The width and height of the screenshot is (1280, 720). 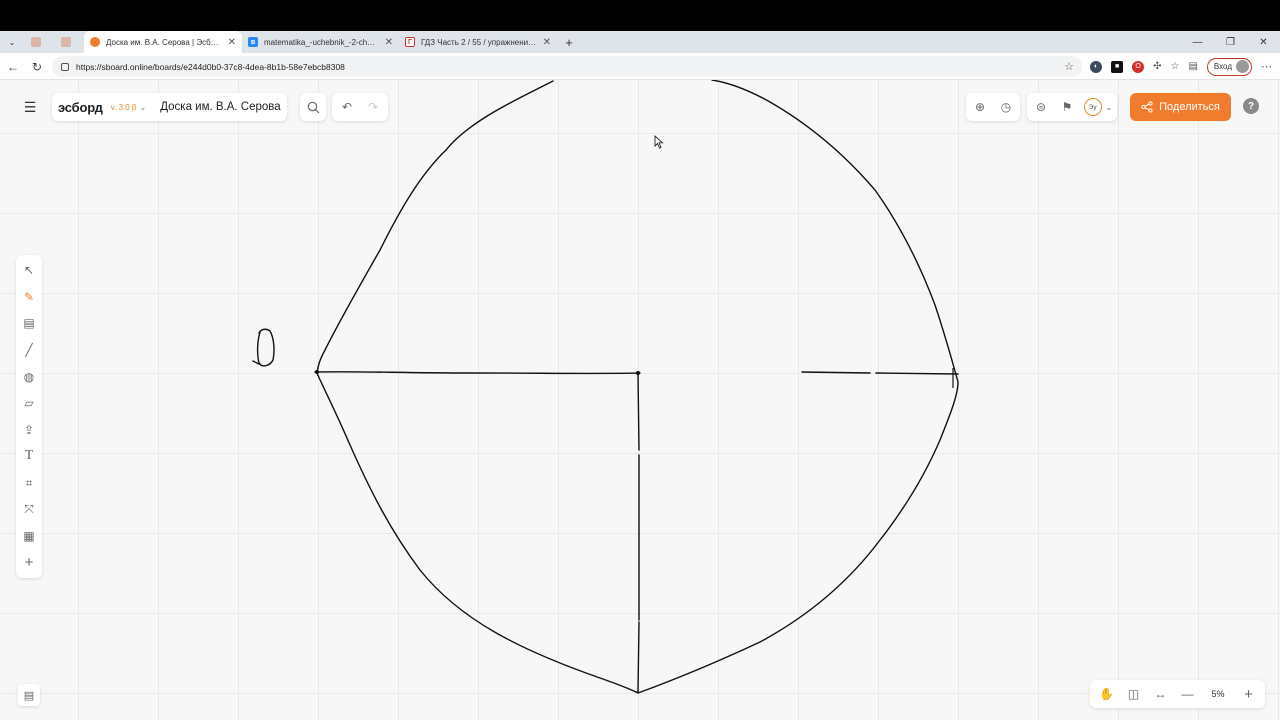 I want to click on site-info-icon, so click(x=65, y=67).